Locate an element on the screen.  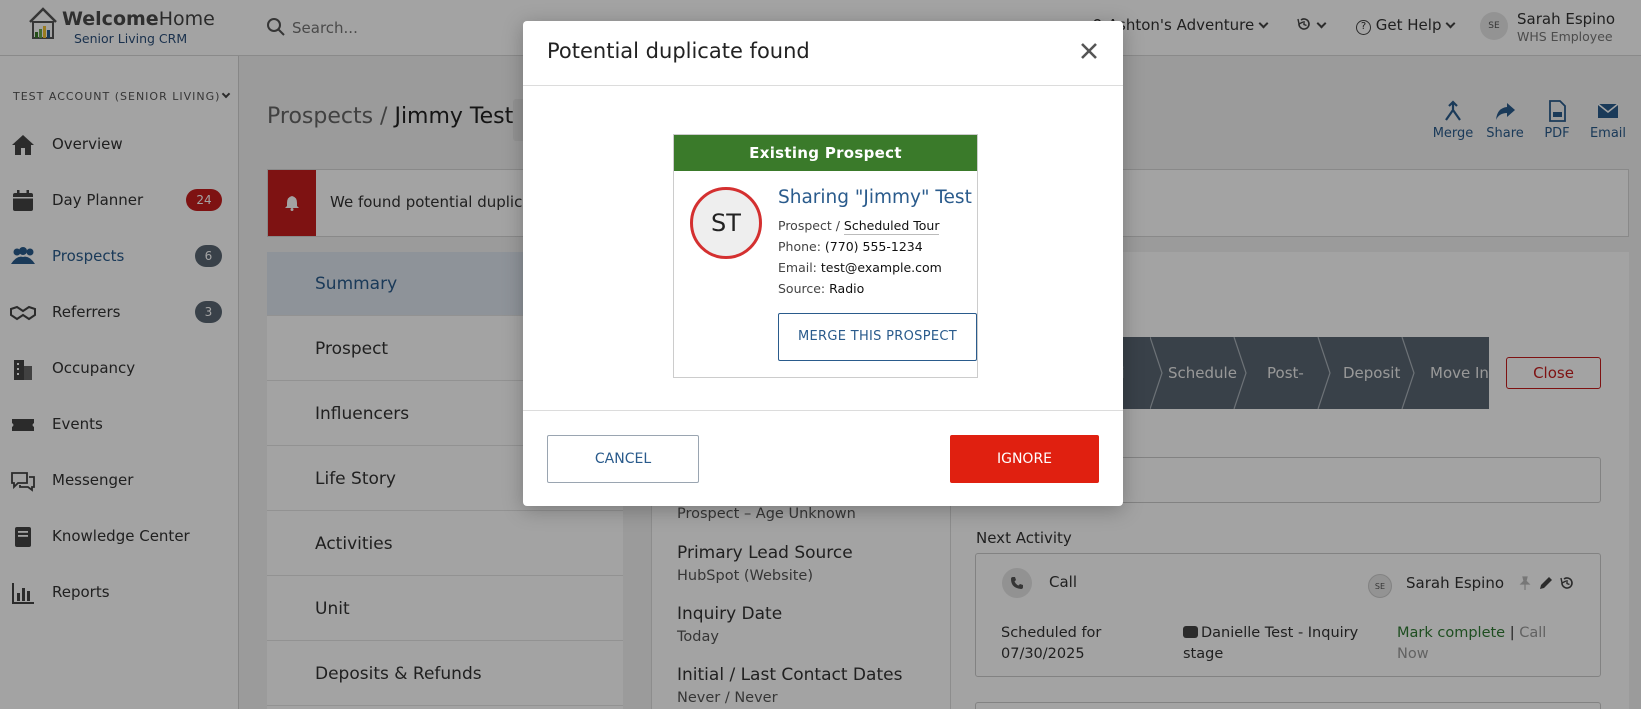
prospect-phone: Phone: (770) 555-1234 is located at coordinates (850, 246).